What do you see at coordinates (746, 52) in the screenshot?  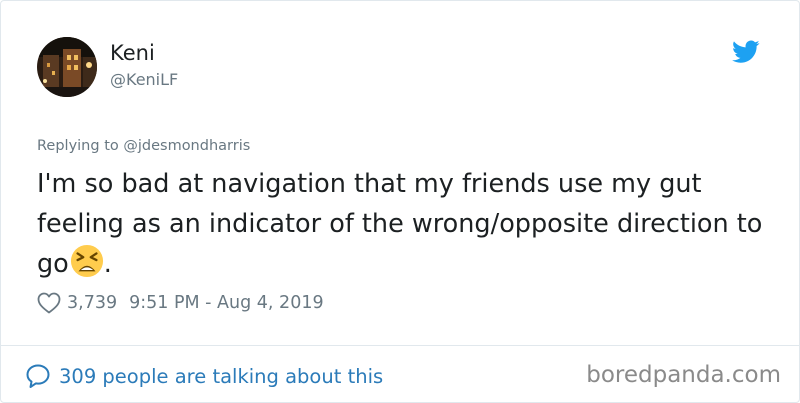 I see `twitter-bird-icon` at bounding box center [746, 52].